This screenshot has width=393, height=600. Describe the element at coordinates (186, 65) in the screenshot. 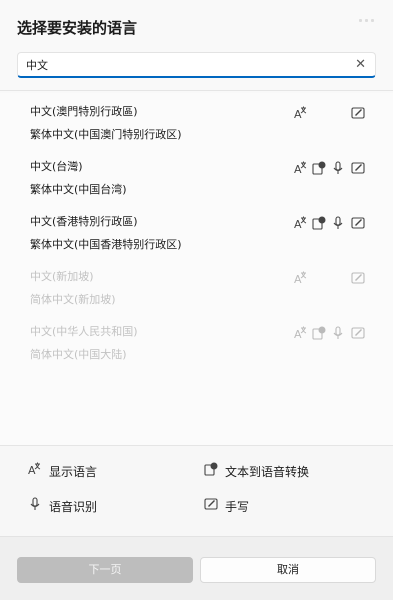

I see `search-input` at that location.